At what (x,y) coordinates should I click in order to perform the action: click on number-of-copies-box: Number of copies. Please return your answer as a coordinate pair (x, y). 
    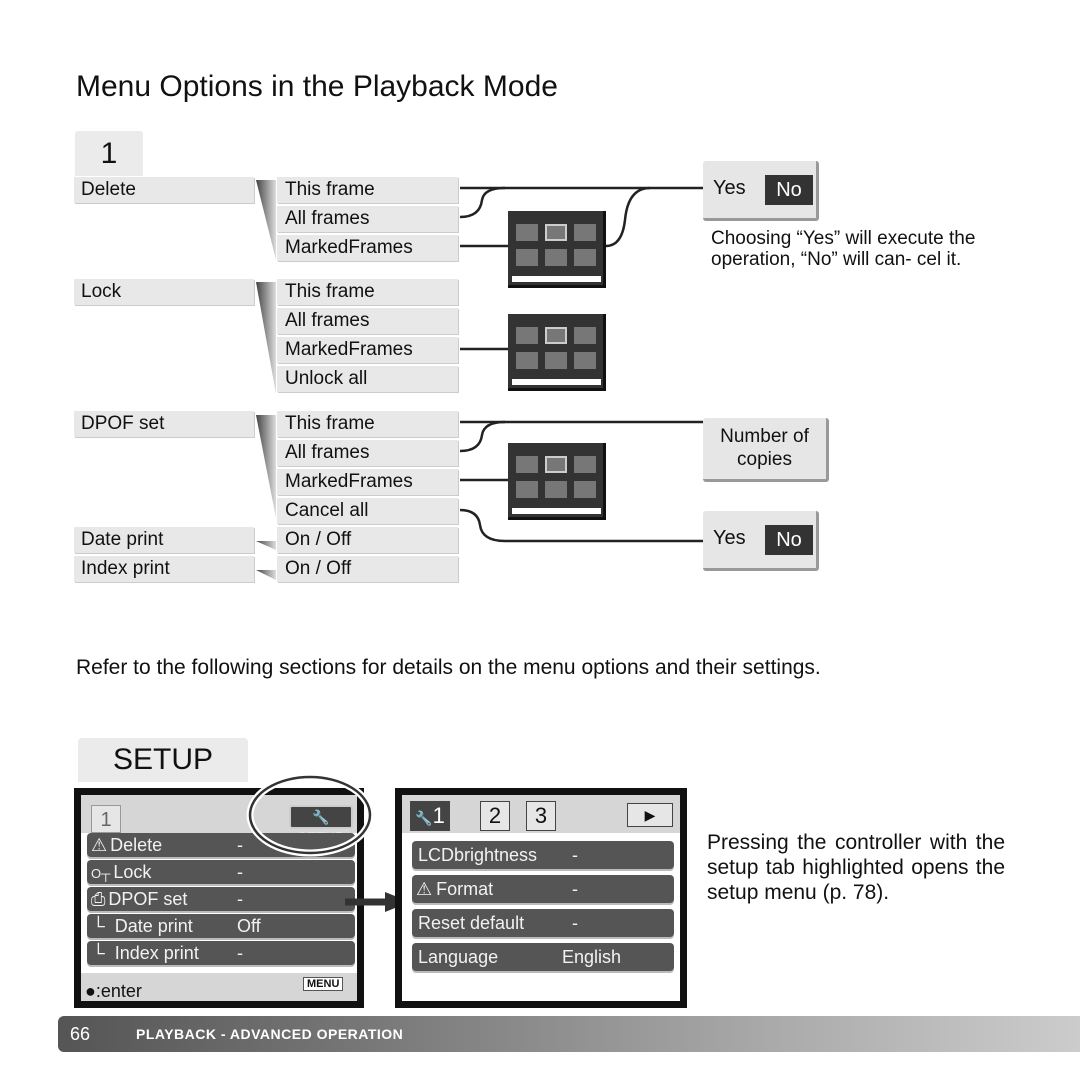
    Looking at the image, I should click on (766, 450).